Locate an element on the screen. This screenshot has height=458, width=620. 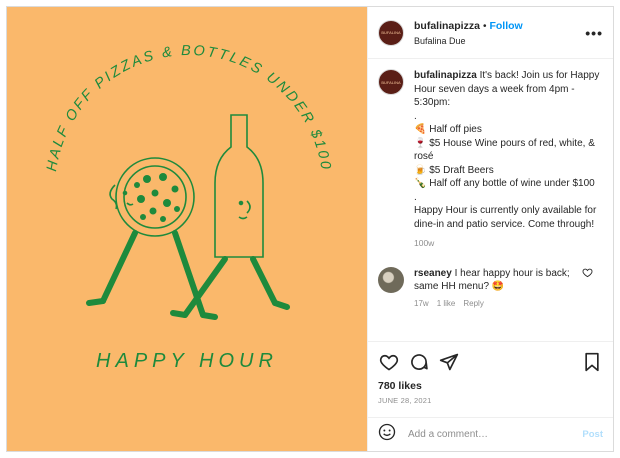
comment-age: 17w is located at coordinates (421, 303).